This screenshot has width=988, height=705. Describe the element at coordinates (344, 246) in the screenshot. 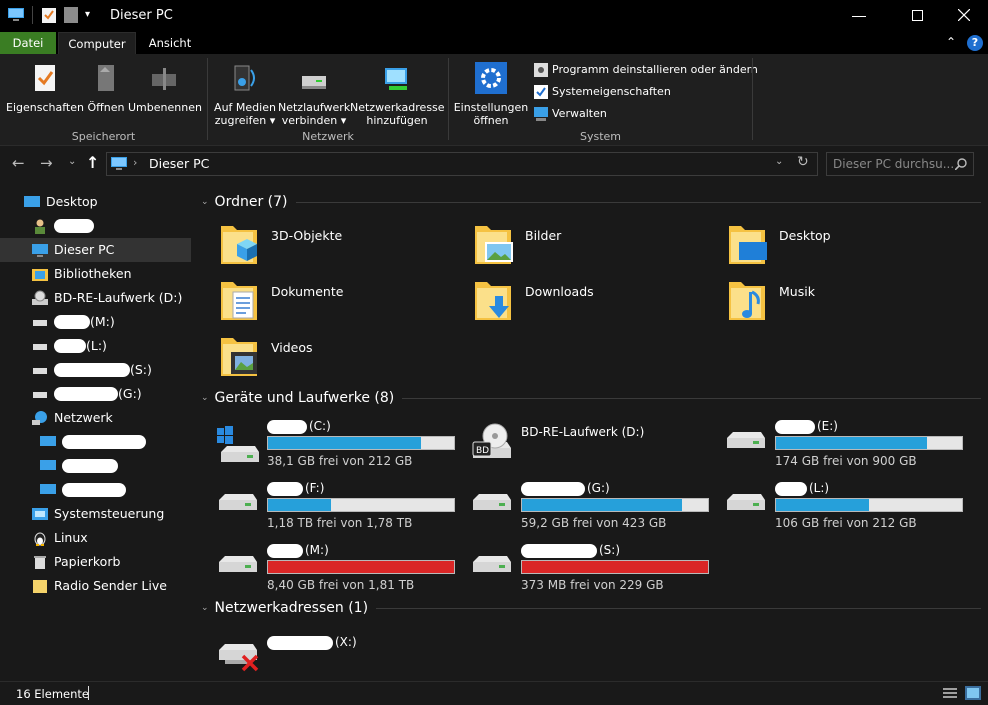

I see `folder-3d-objects: 3D-Objekte` at that location.